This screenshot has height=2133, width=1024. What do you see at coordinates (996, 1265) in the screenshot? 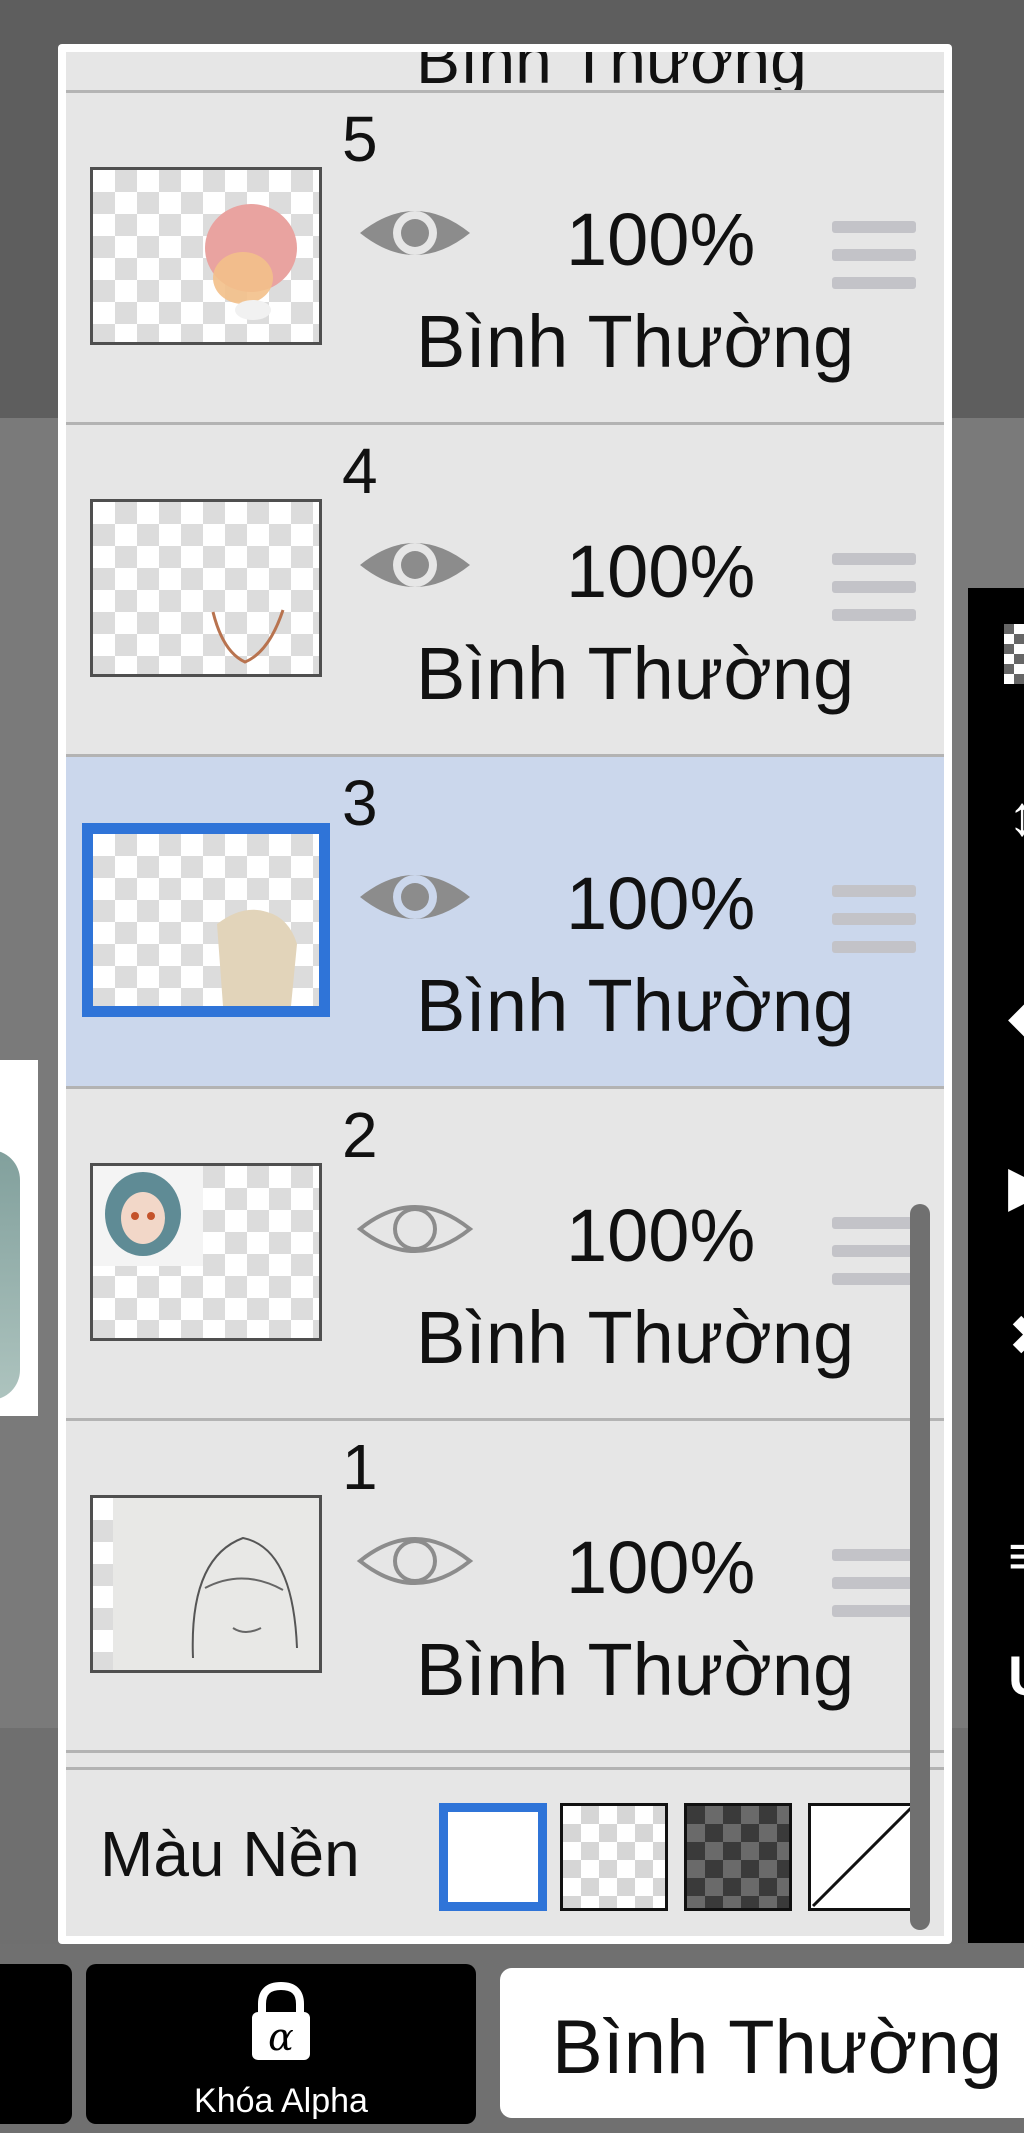
I see `tool-side-panel: ↕ ◆ ▶ ✖ ≡ U` at bounding box center [996, 1265].